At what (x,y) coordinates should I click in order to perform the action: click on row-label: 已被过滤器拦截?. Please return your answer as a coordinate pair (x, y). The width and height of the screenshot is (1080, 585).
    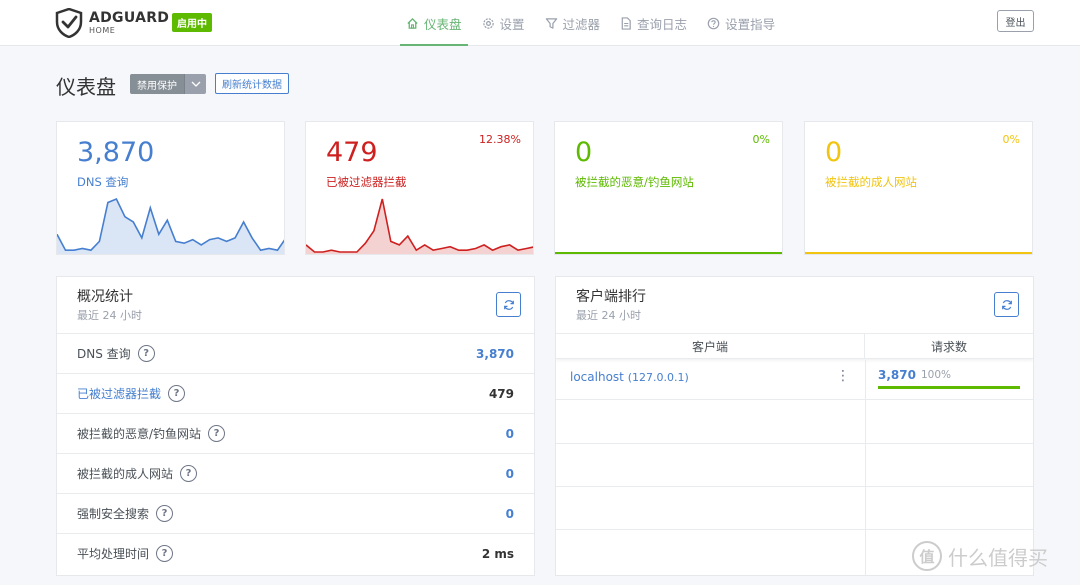
    Looking at the image, I should click on (131, 393).